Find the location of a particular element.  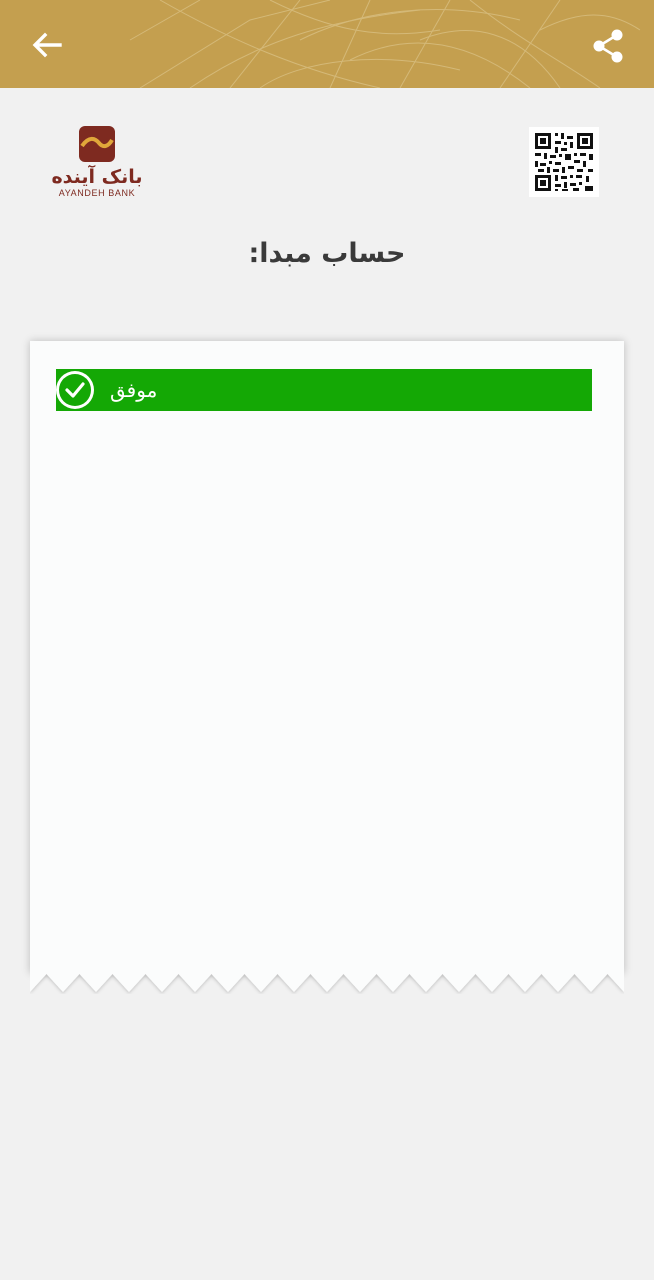

qr-code-icon is located at coordinates (564, 162).